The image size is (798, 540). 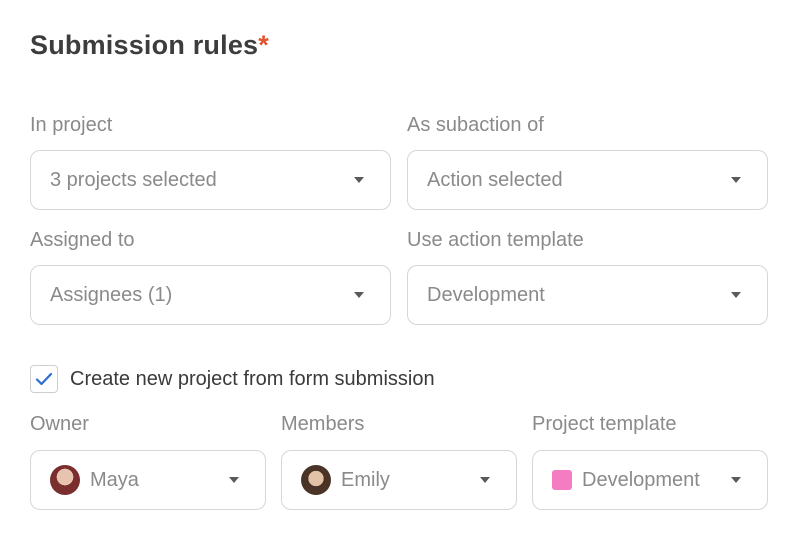 I want to click on color-swatch-icon, so click(x=562, y=480).